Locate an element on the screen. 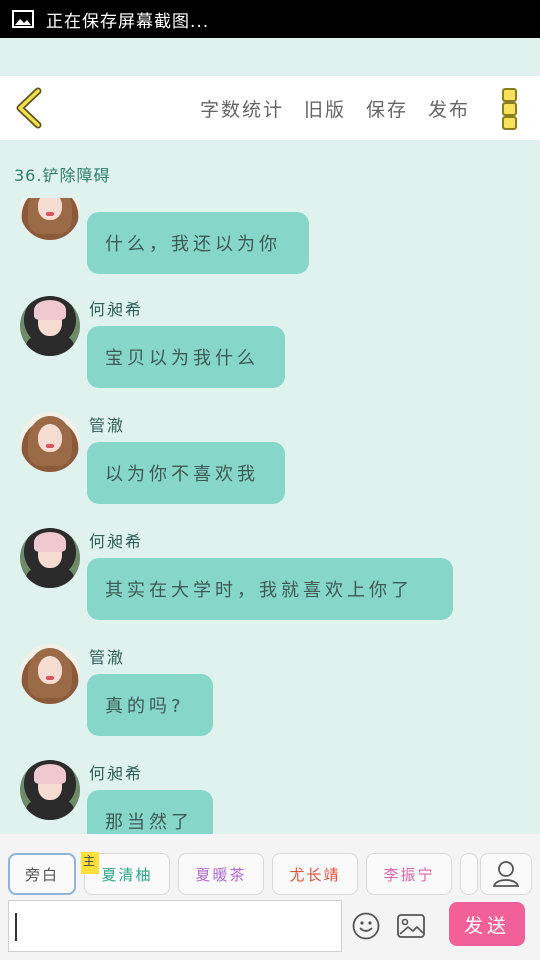  add-character-button is located at coordinates (506, 874).